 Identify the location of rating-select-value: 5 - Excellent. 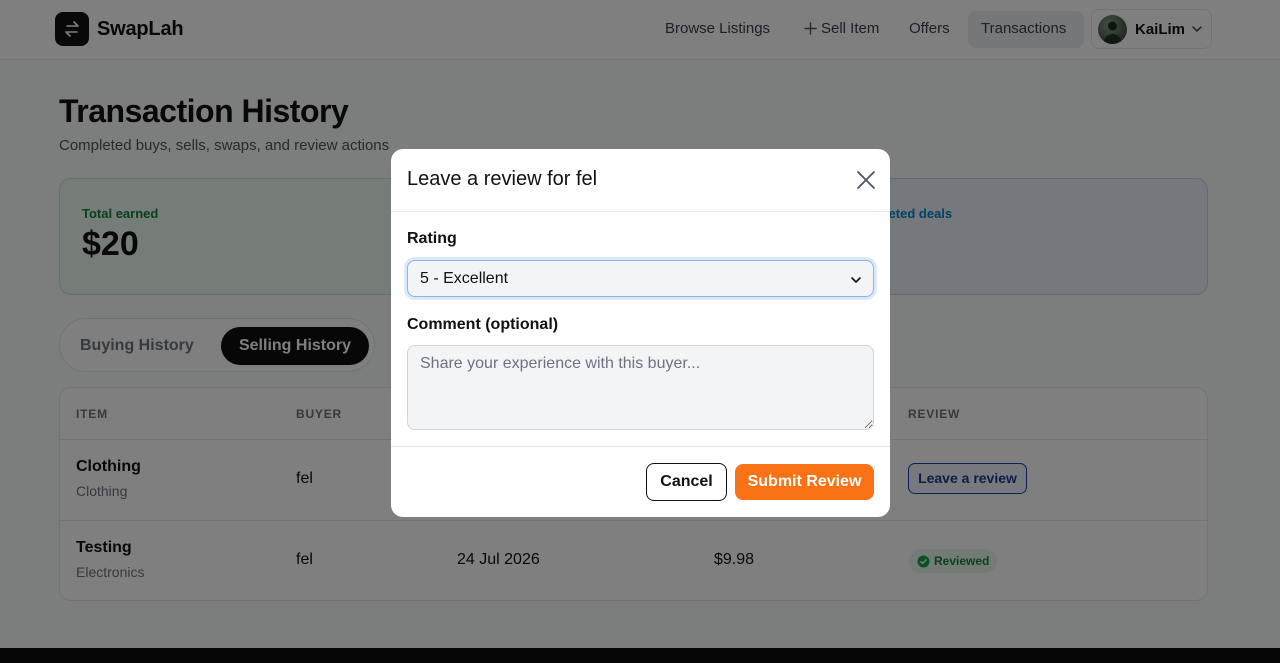
(464, 278).